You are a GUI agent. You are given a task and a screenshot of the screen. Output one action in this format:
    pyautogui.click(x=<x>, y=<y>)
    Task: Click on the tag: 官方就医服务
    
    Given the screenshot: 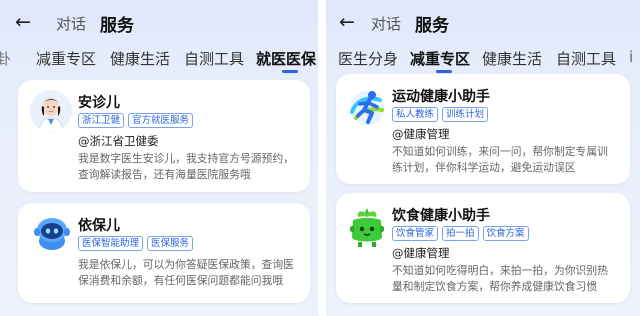 What is the action you would take?
    pyautogui.click(x=161, y=120)
    